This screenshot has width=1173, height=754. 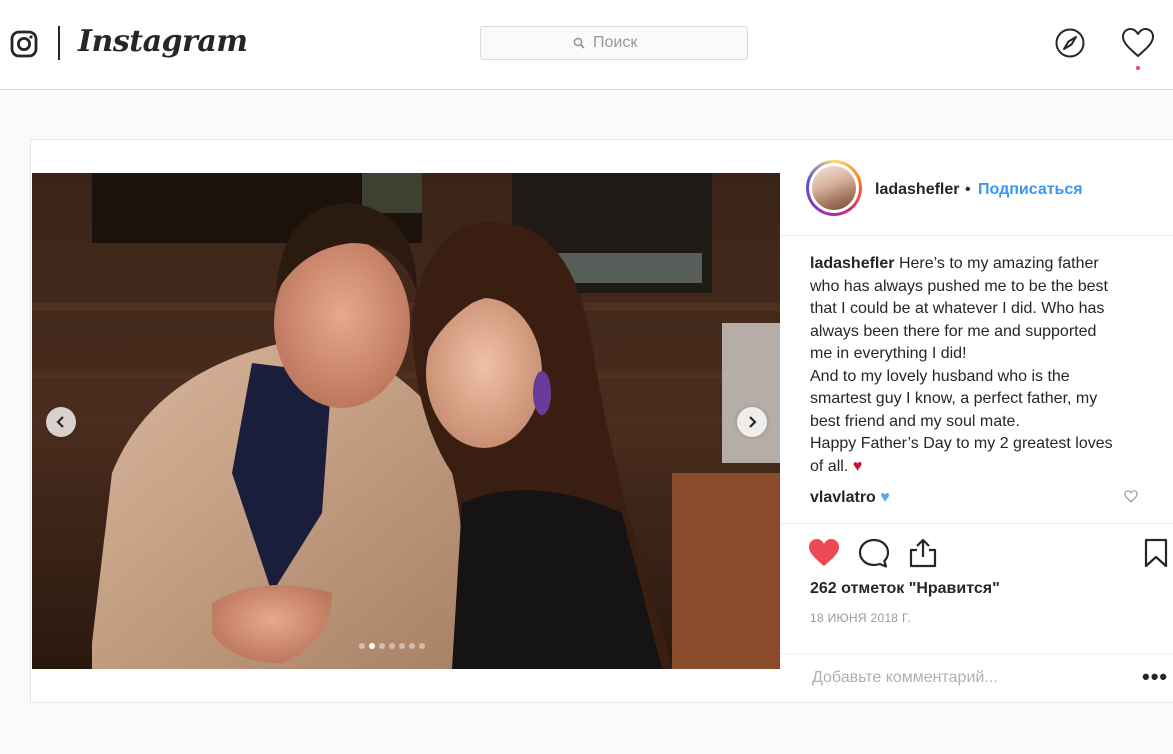 I want to click on activity-heart-icon, so click(x=1138, y=43).